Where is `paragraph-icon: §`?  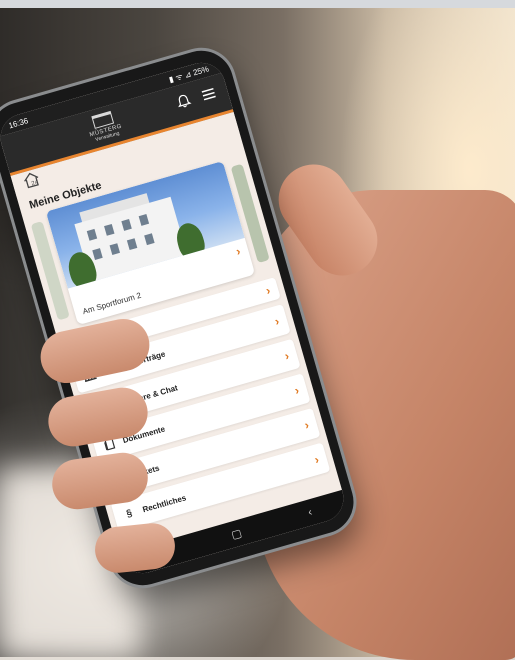 paragraph-icon: § is located at coordinates (129, 513).